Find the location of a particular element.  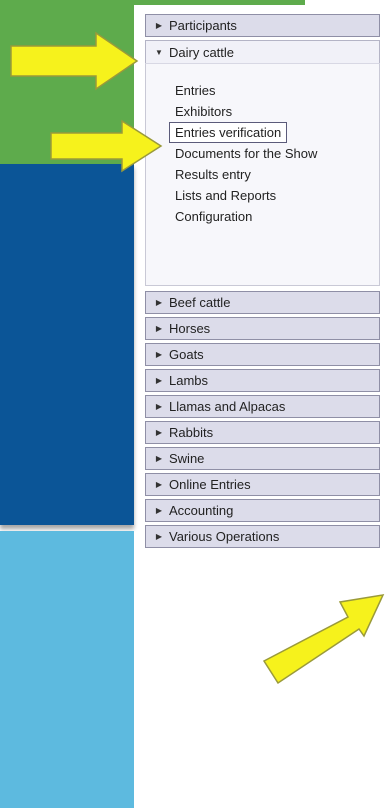

accordion-header-various-operations: ▶ Various Operations is located at coordinates (262, 536).